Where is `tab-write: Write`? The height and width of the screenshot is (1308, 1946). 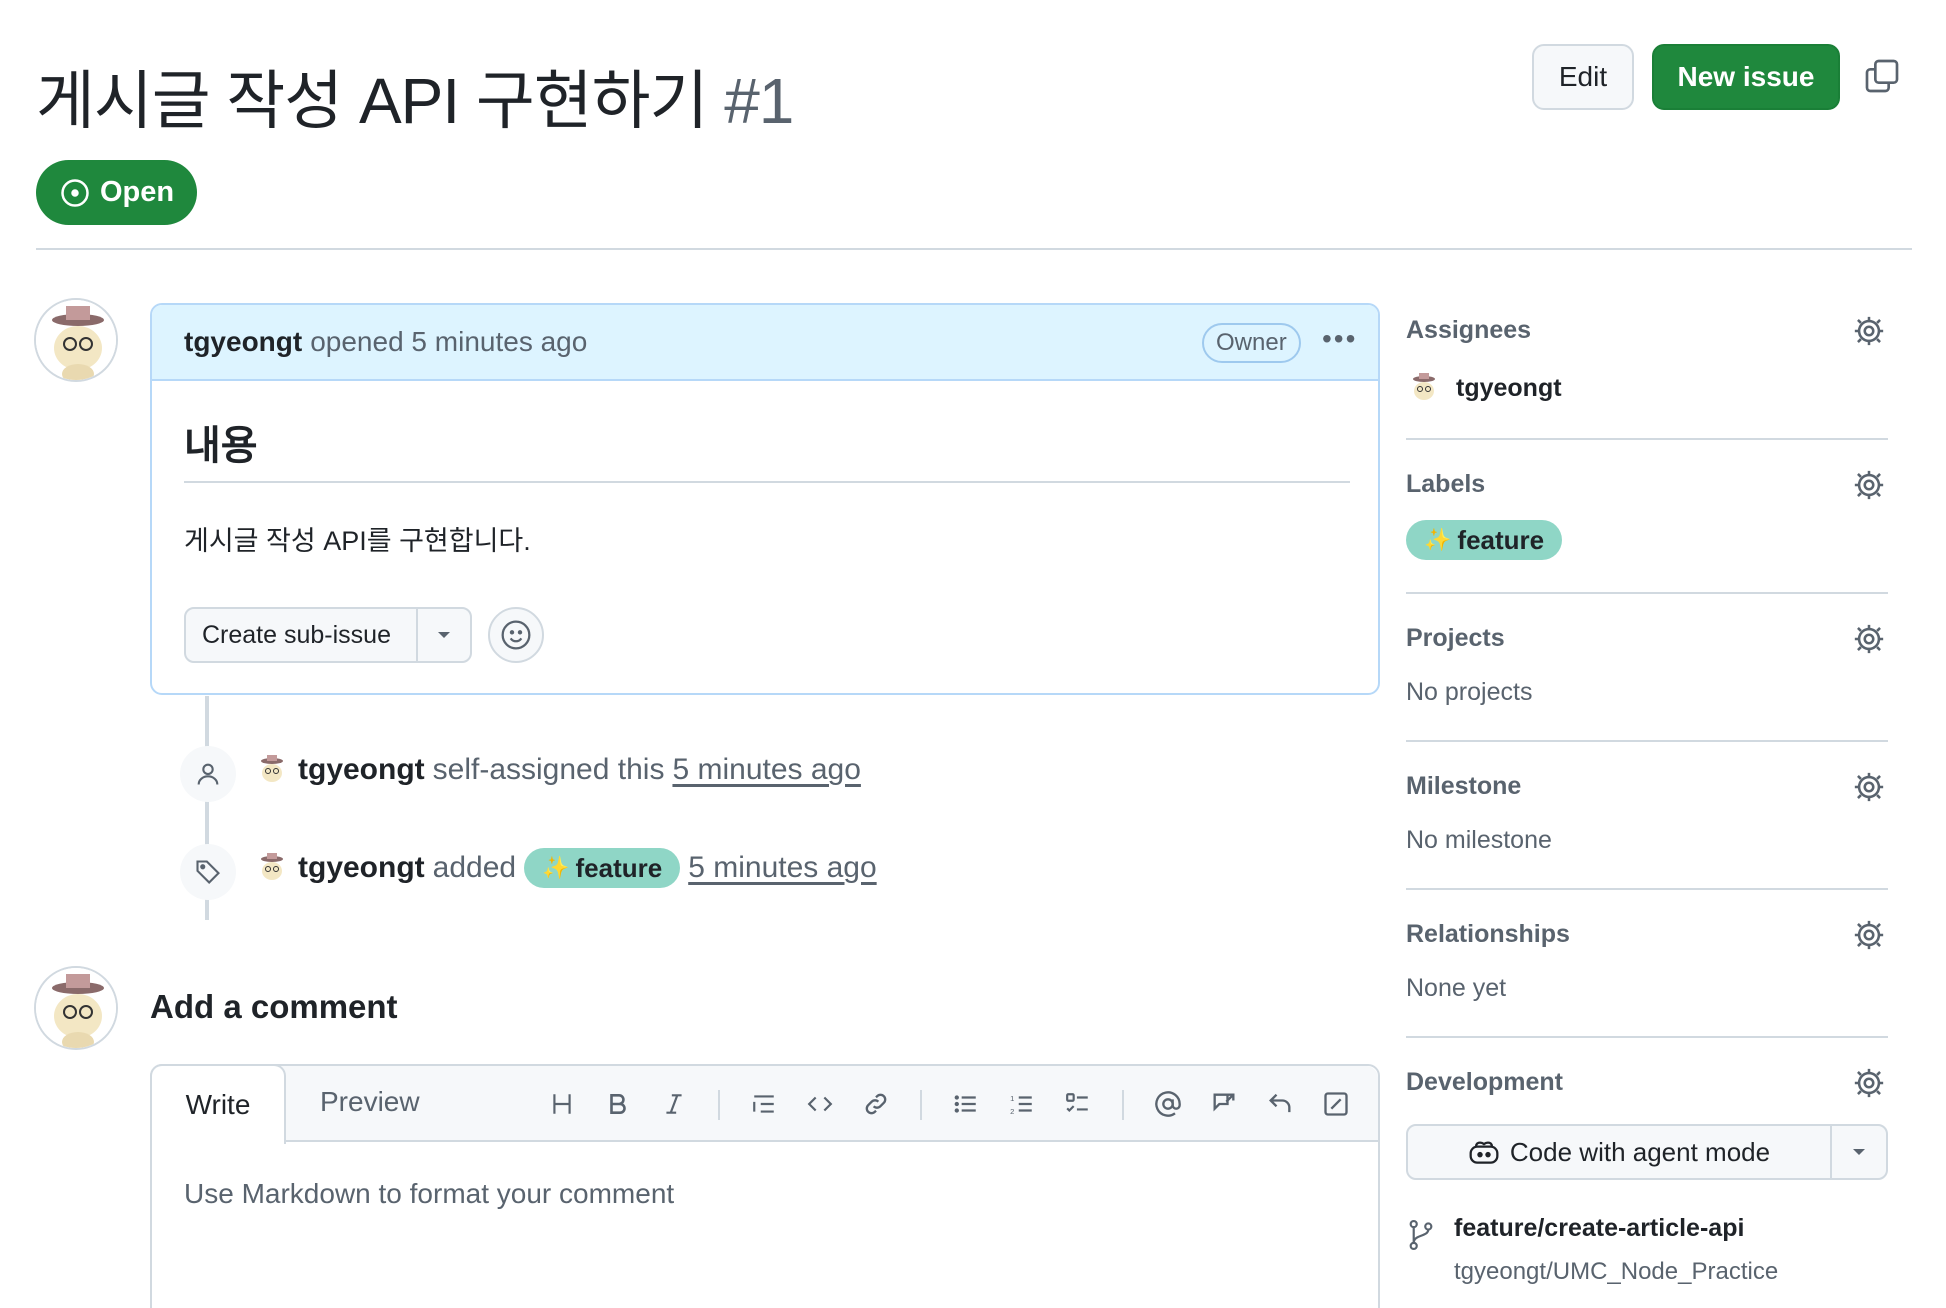 tab-write: Write is located at coordinates (218, 1104).